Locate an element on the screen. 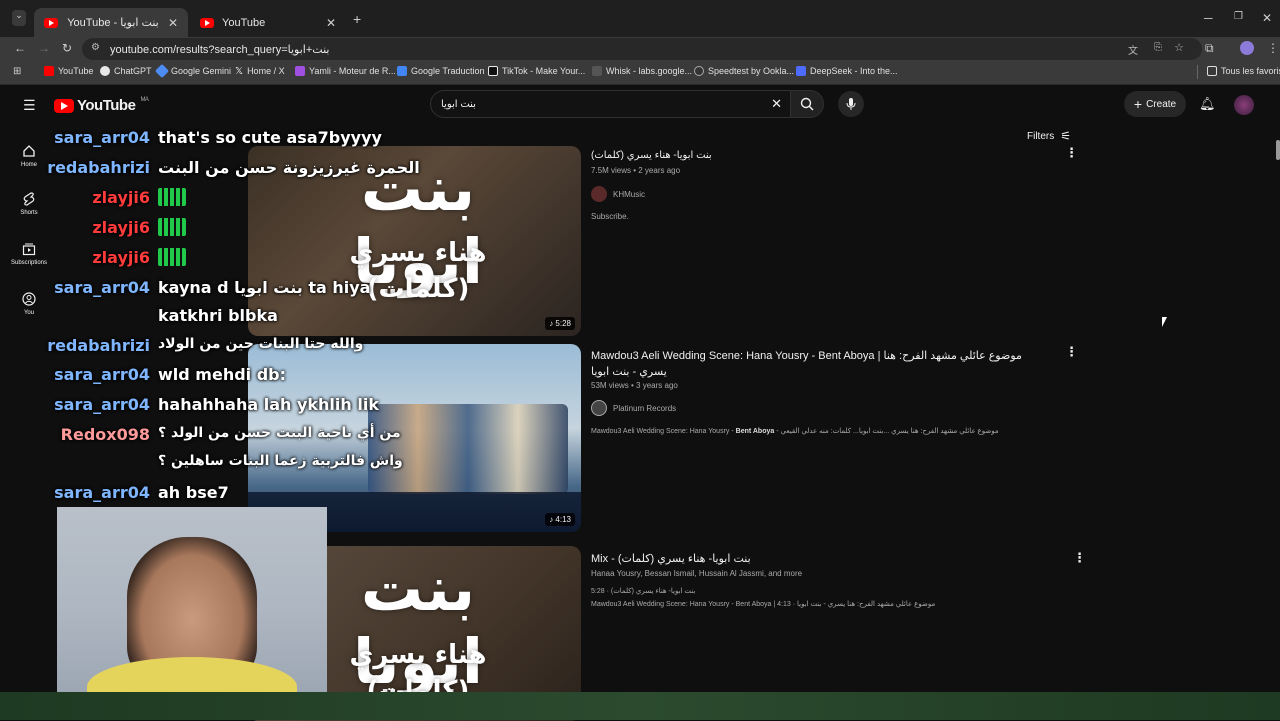  chat-message: sara_arr04 hahahhaha lah ykhlih lik is located at coordinates (216, 404).